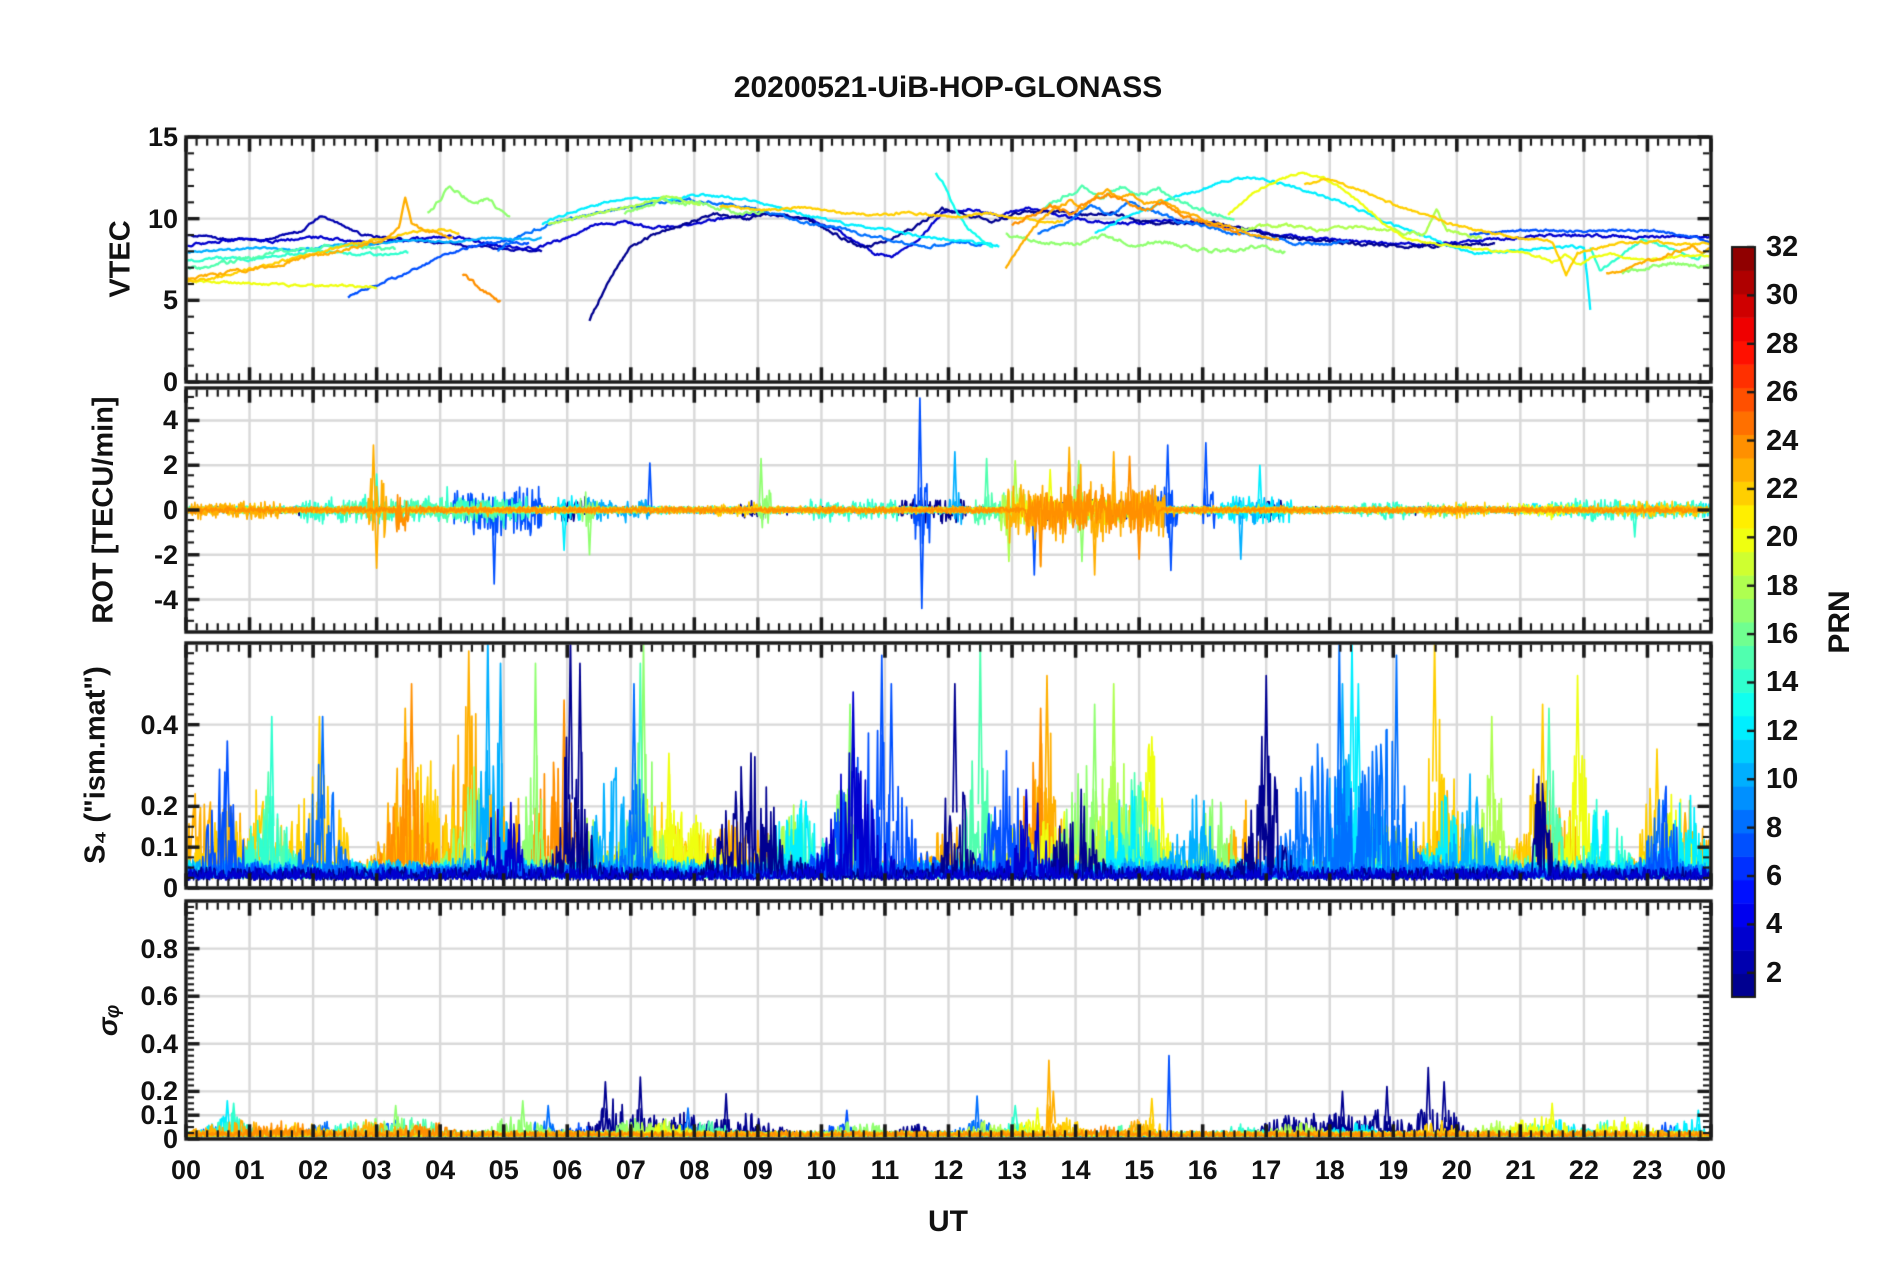 The image size is (1902, 1272). Describe the element at coordinates (159, 847) in the screenshot. I see `y-tick-label-s4: 0.1` at that location.